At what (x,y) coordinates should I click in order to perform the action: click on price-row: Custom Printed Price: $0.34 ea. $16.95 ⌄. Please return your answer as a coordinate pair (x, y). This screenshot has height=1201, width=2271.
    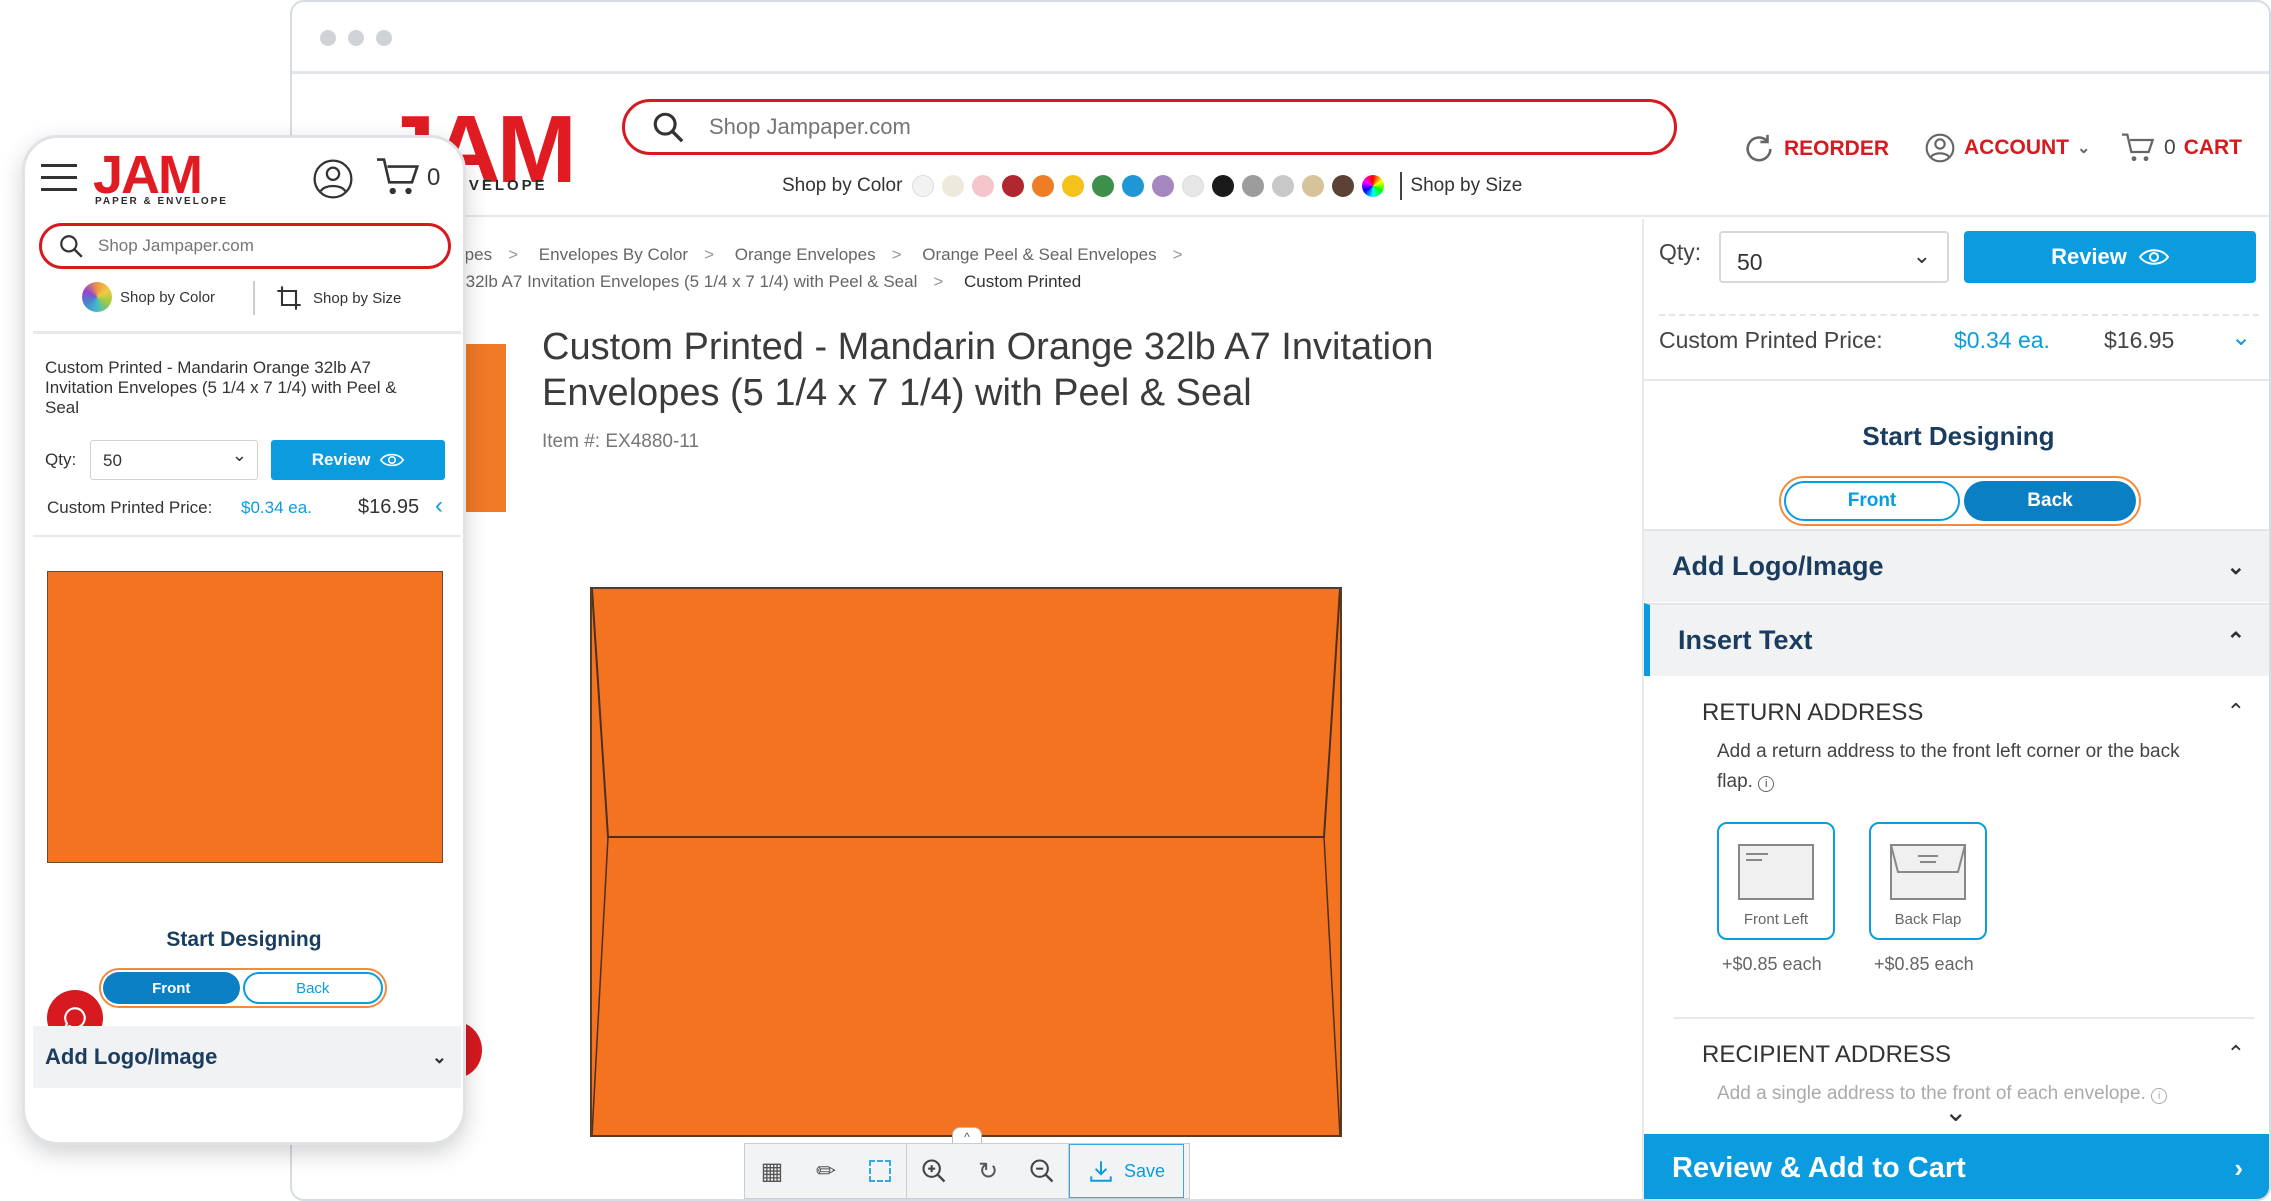
    Looking at the image, I should click on (1959, 339).